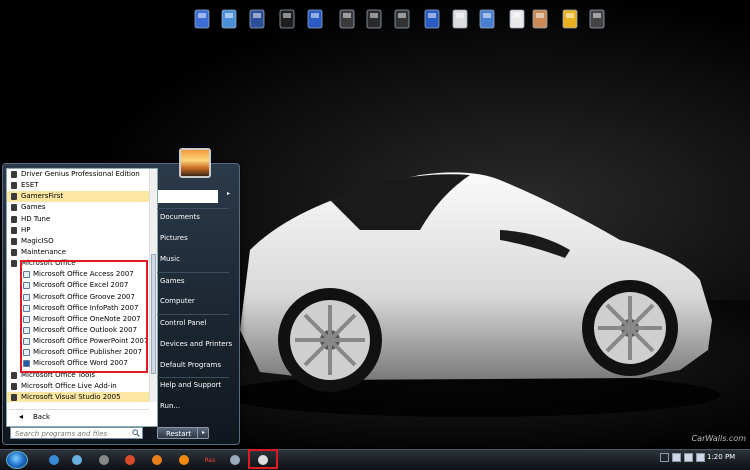 The height and width of the screenshot is (470, 750). I want to click on program-folder: Maintenance, so click(78, 252).